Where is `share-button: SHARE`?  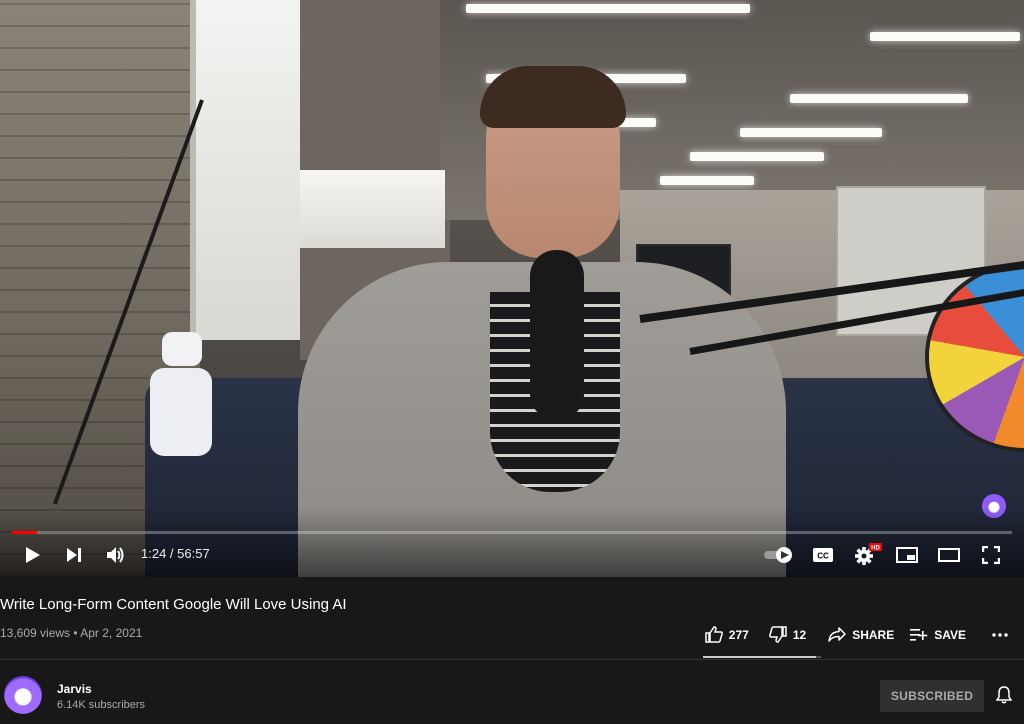 share-button: SHARE is located at coordinates (861, 634).